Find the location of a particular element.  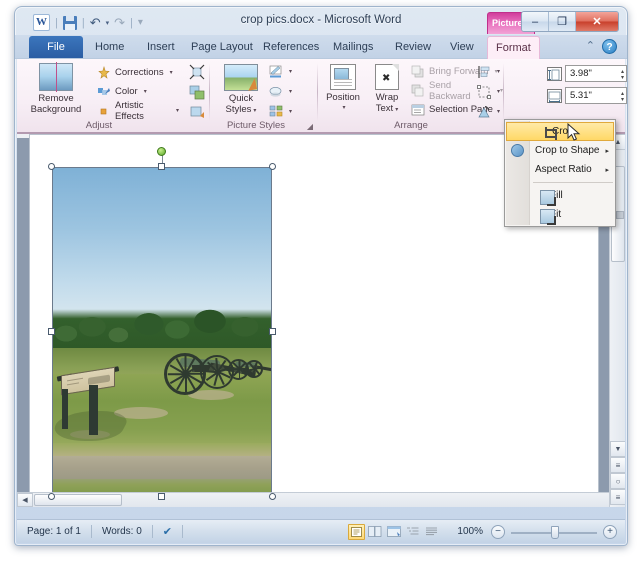

maximize-button: ❐ is located at coordinates (562, 21).